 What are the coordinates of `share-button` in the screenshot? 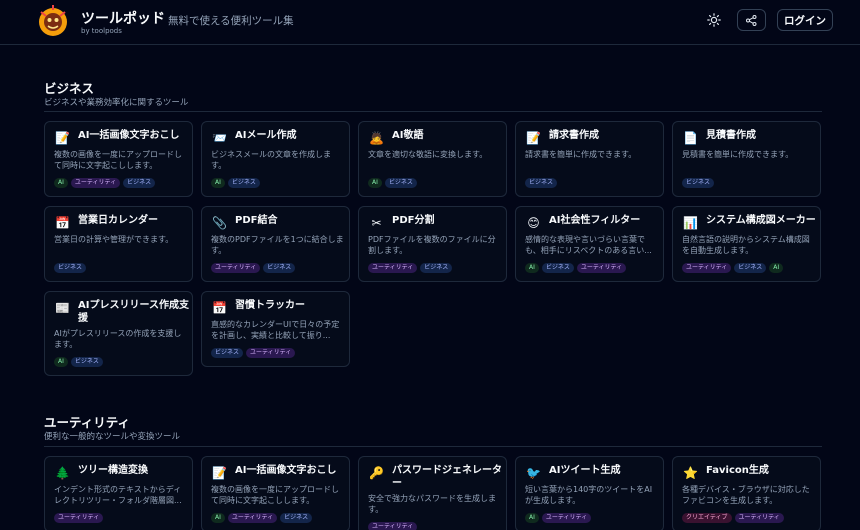 It's located at (751, 20).